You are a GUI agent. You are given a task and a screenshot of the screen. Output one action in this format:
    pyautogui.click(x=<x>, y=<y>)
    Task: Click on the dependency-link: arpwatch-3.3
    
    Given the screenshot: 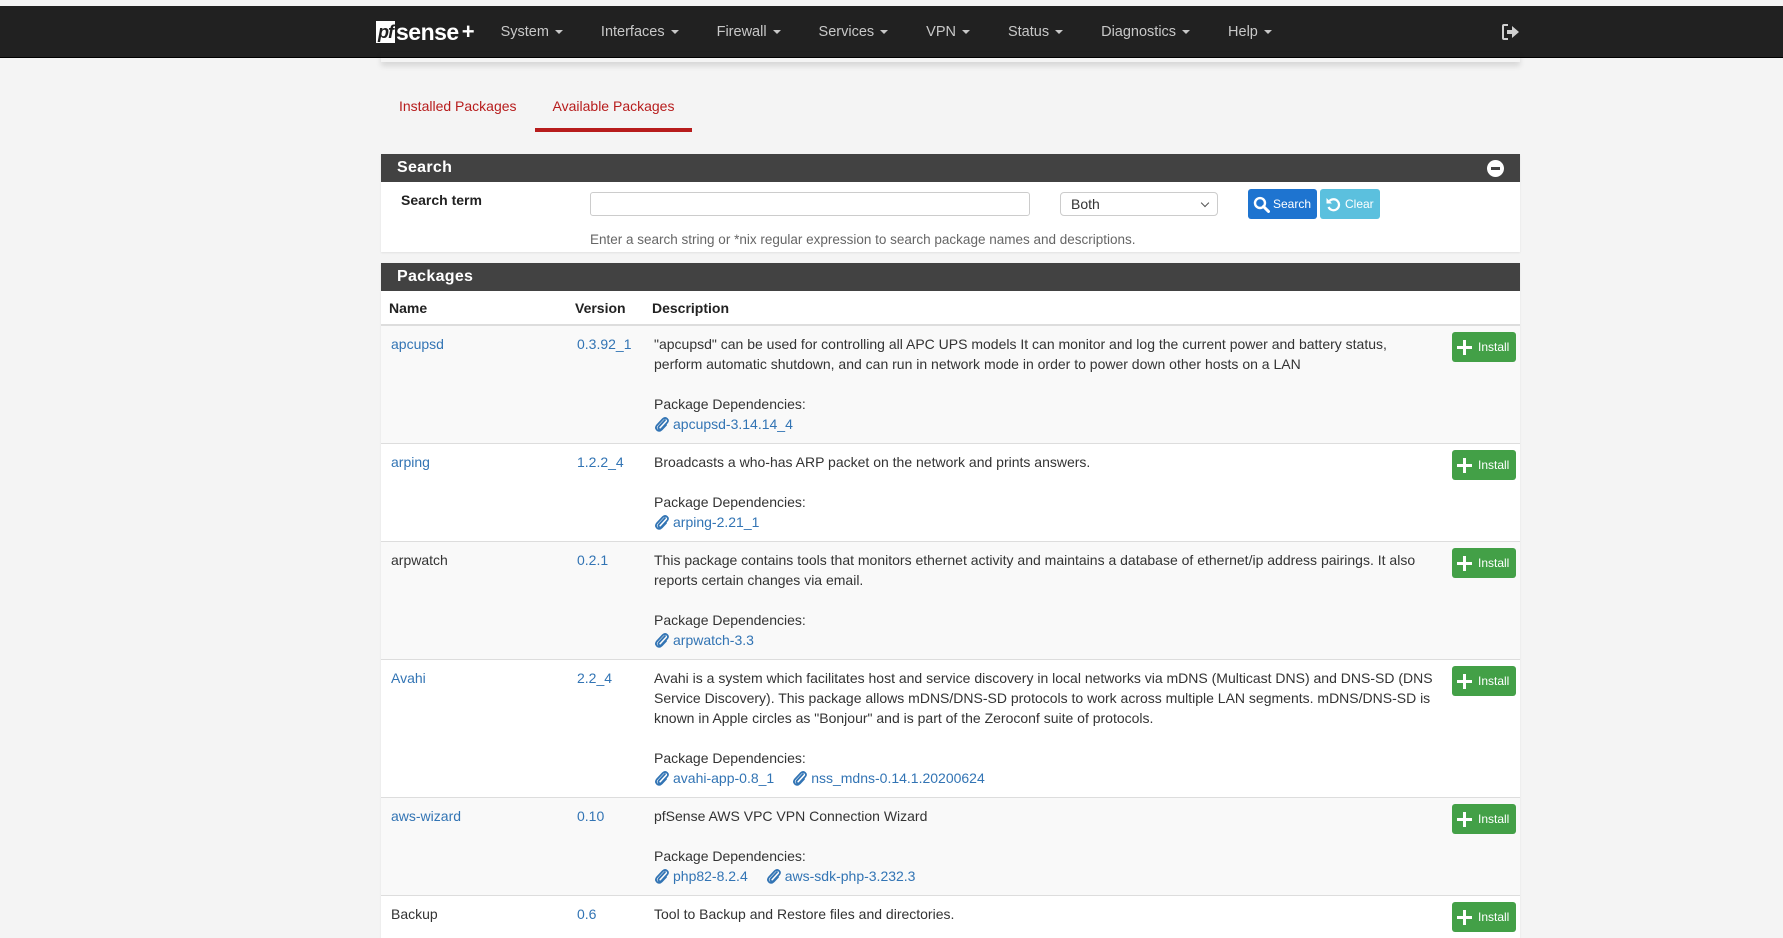 What is the action you would take?
    pyautogui.click(x=704, y=640)
    